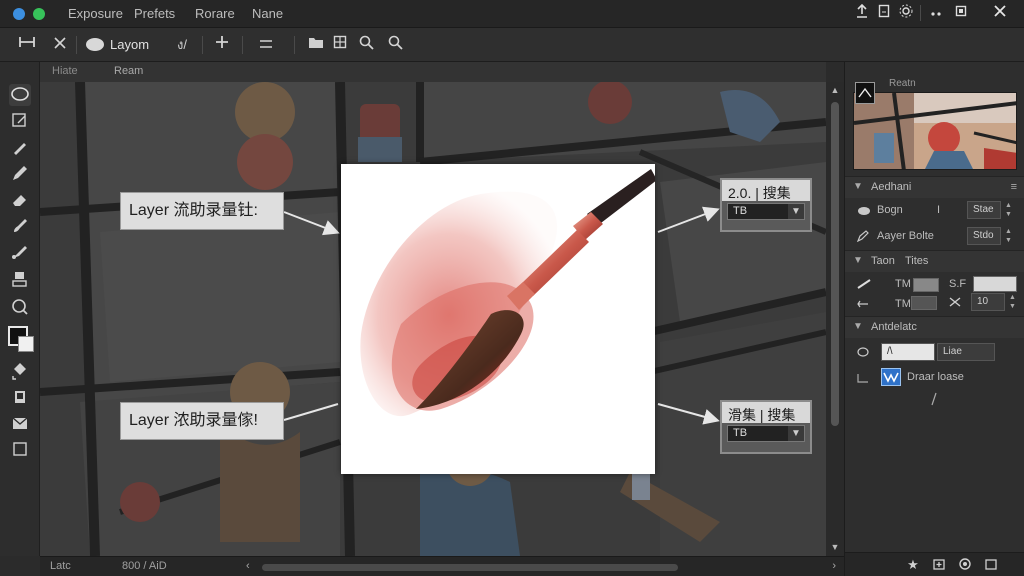 The width and height of the screenshot is (1024, 576). I want to click on brush-tool-icon, so click(20, 225).